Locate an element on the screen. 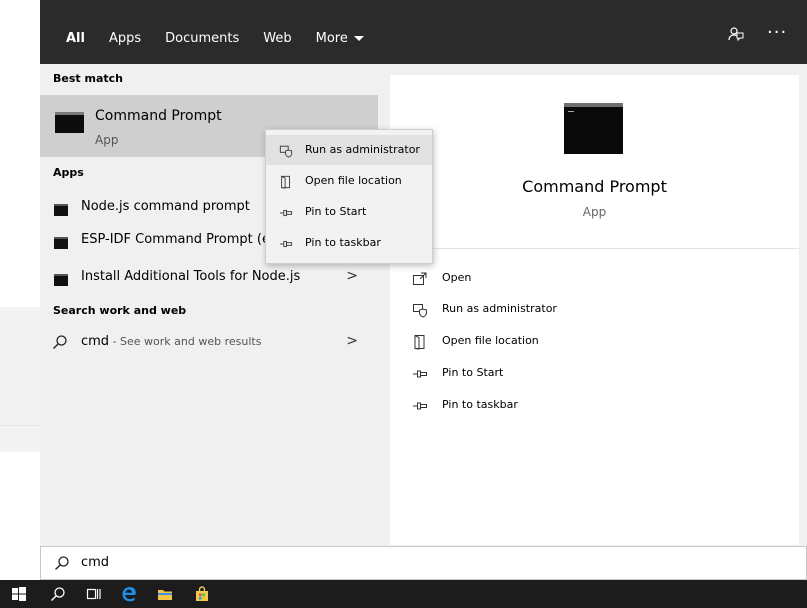  web-search-query: cmd is located at coordinates (95, 341).